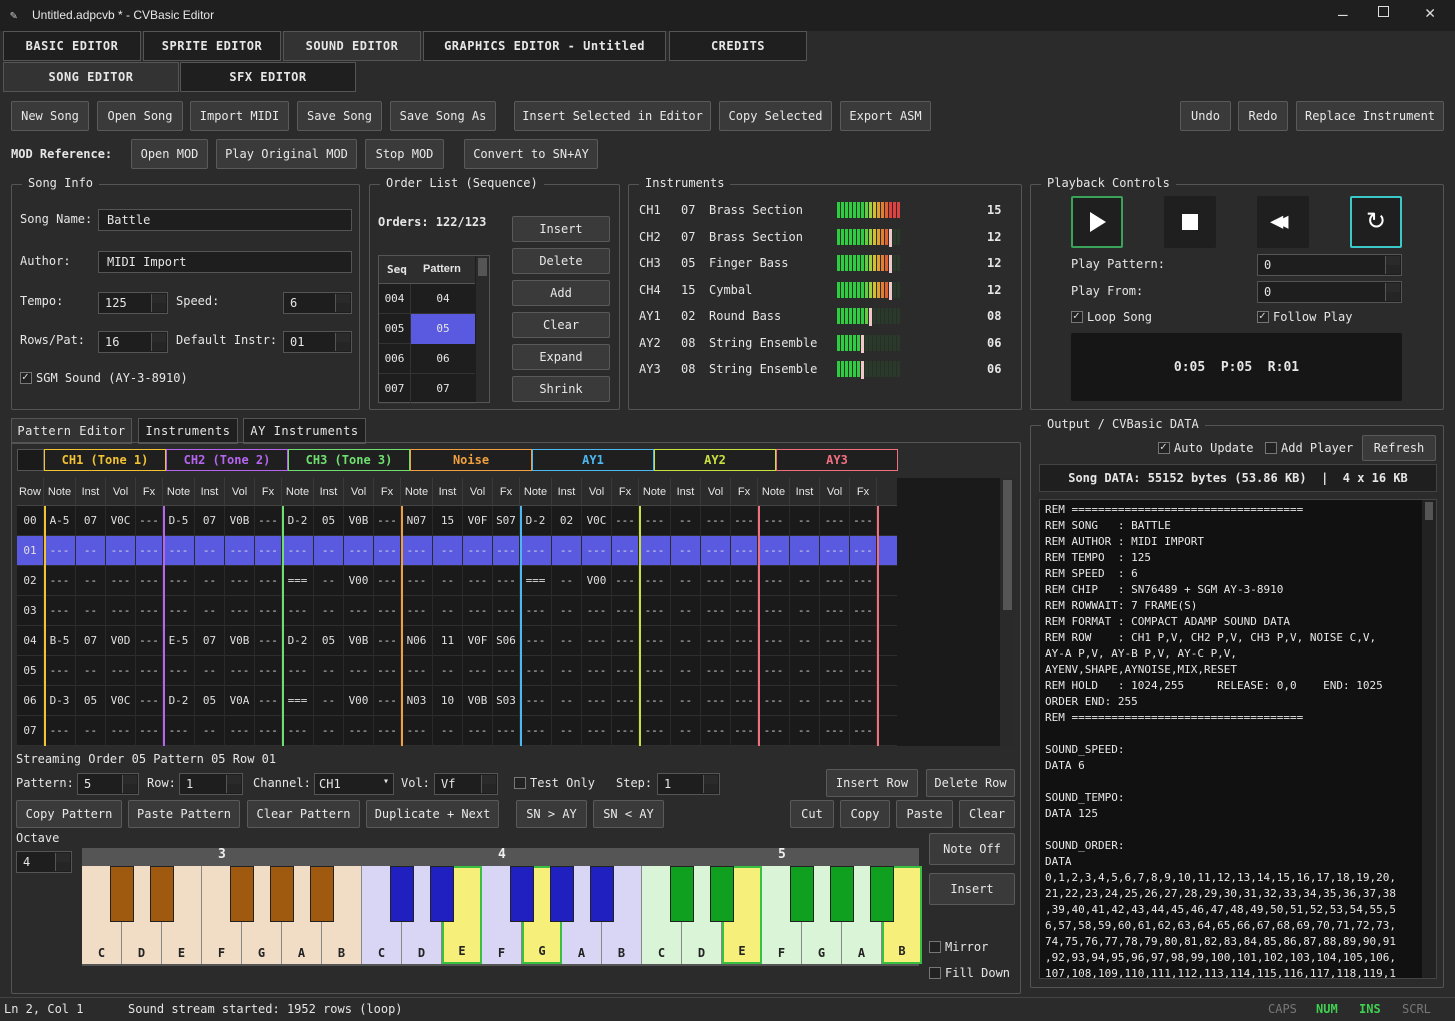 The width and height of the screenshot is (1455, 1021). I want to click on channel-select: CH1 ▾, so click(354, 784).